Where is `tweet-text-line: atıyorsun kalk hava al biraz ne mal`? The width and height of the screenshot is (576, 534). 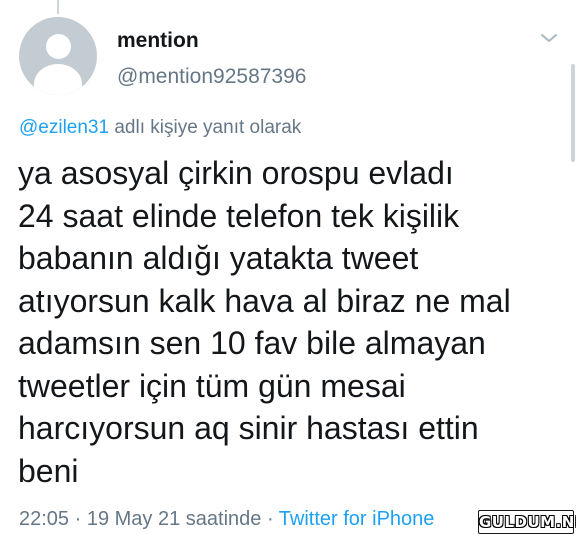 tweet-text-line: atıyorsun kalk hava al biraz ne mal is located at coordinates (264, 300).